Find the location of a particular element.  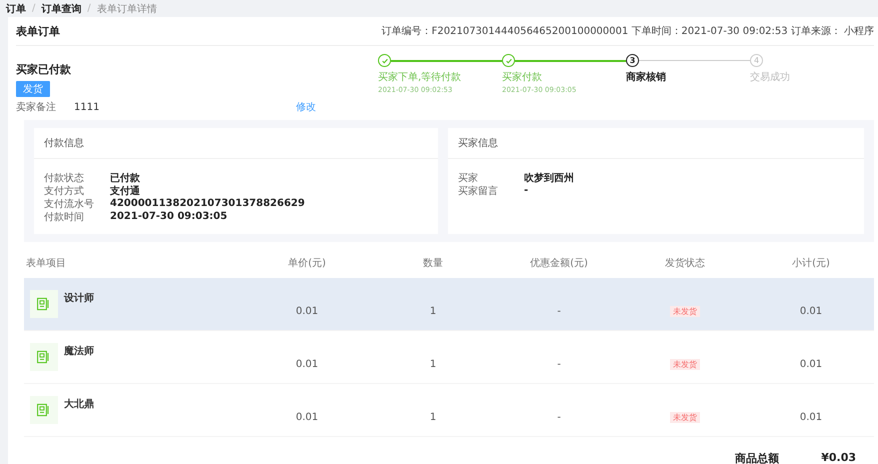

column-header: 单价(元) is located at coordinates (307, 263).